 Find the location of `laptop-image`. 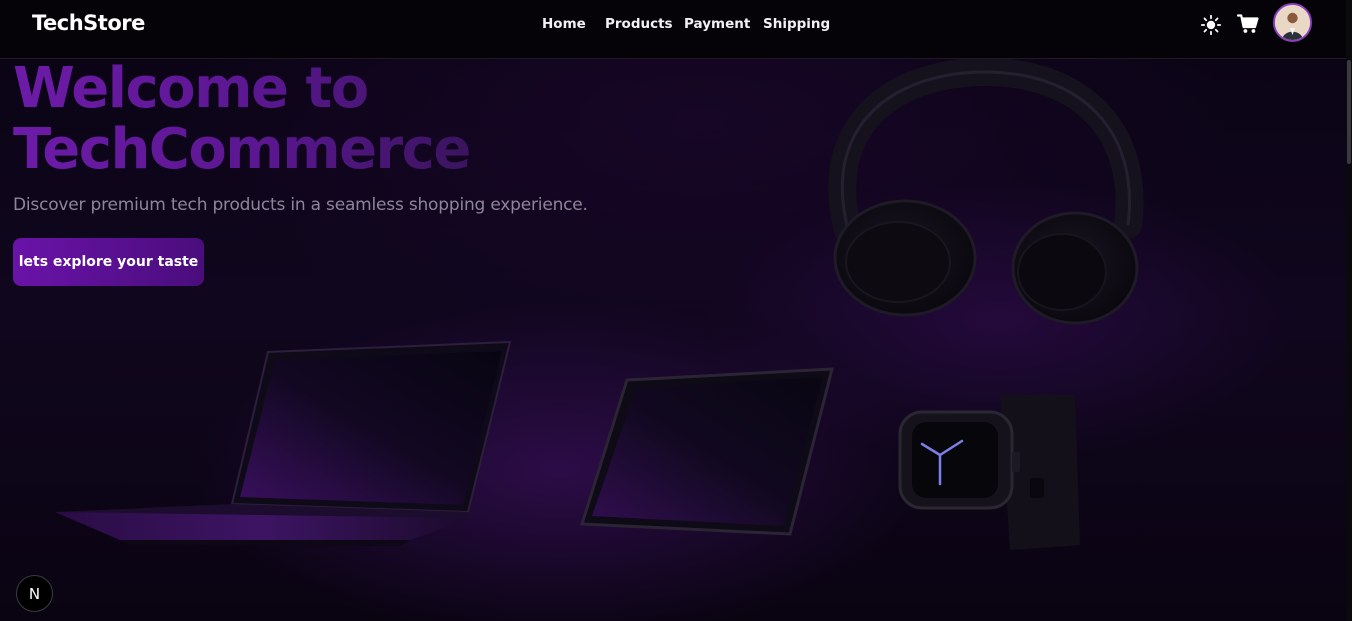

laptop-image is located at coordinates (283, 443).